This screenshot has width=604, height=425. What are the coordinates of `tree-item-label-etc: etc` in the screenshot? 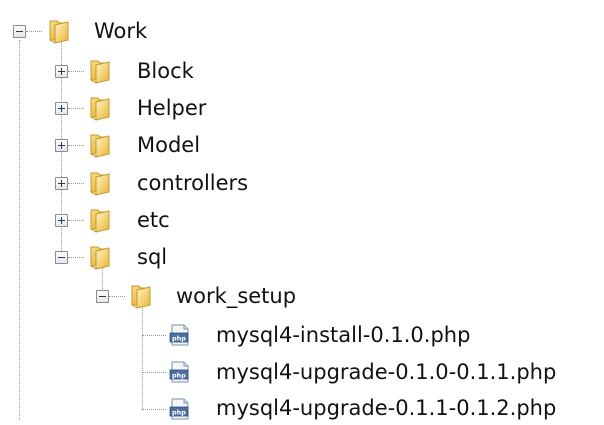 It's located at (153, 220).